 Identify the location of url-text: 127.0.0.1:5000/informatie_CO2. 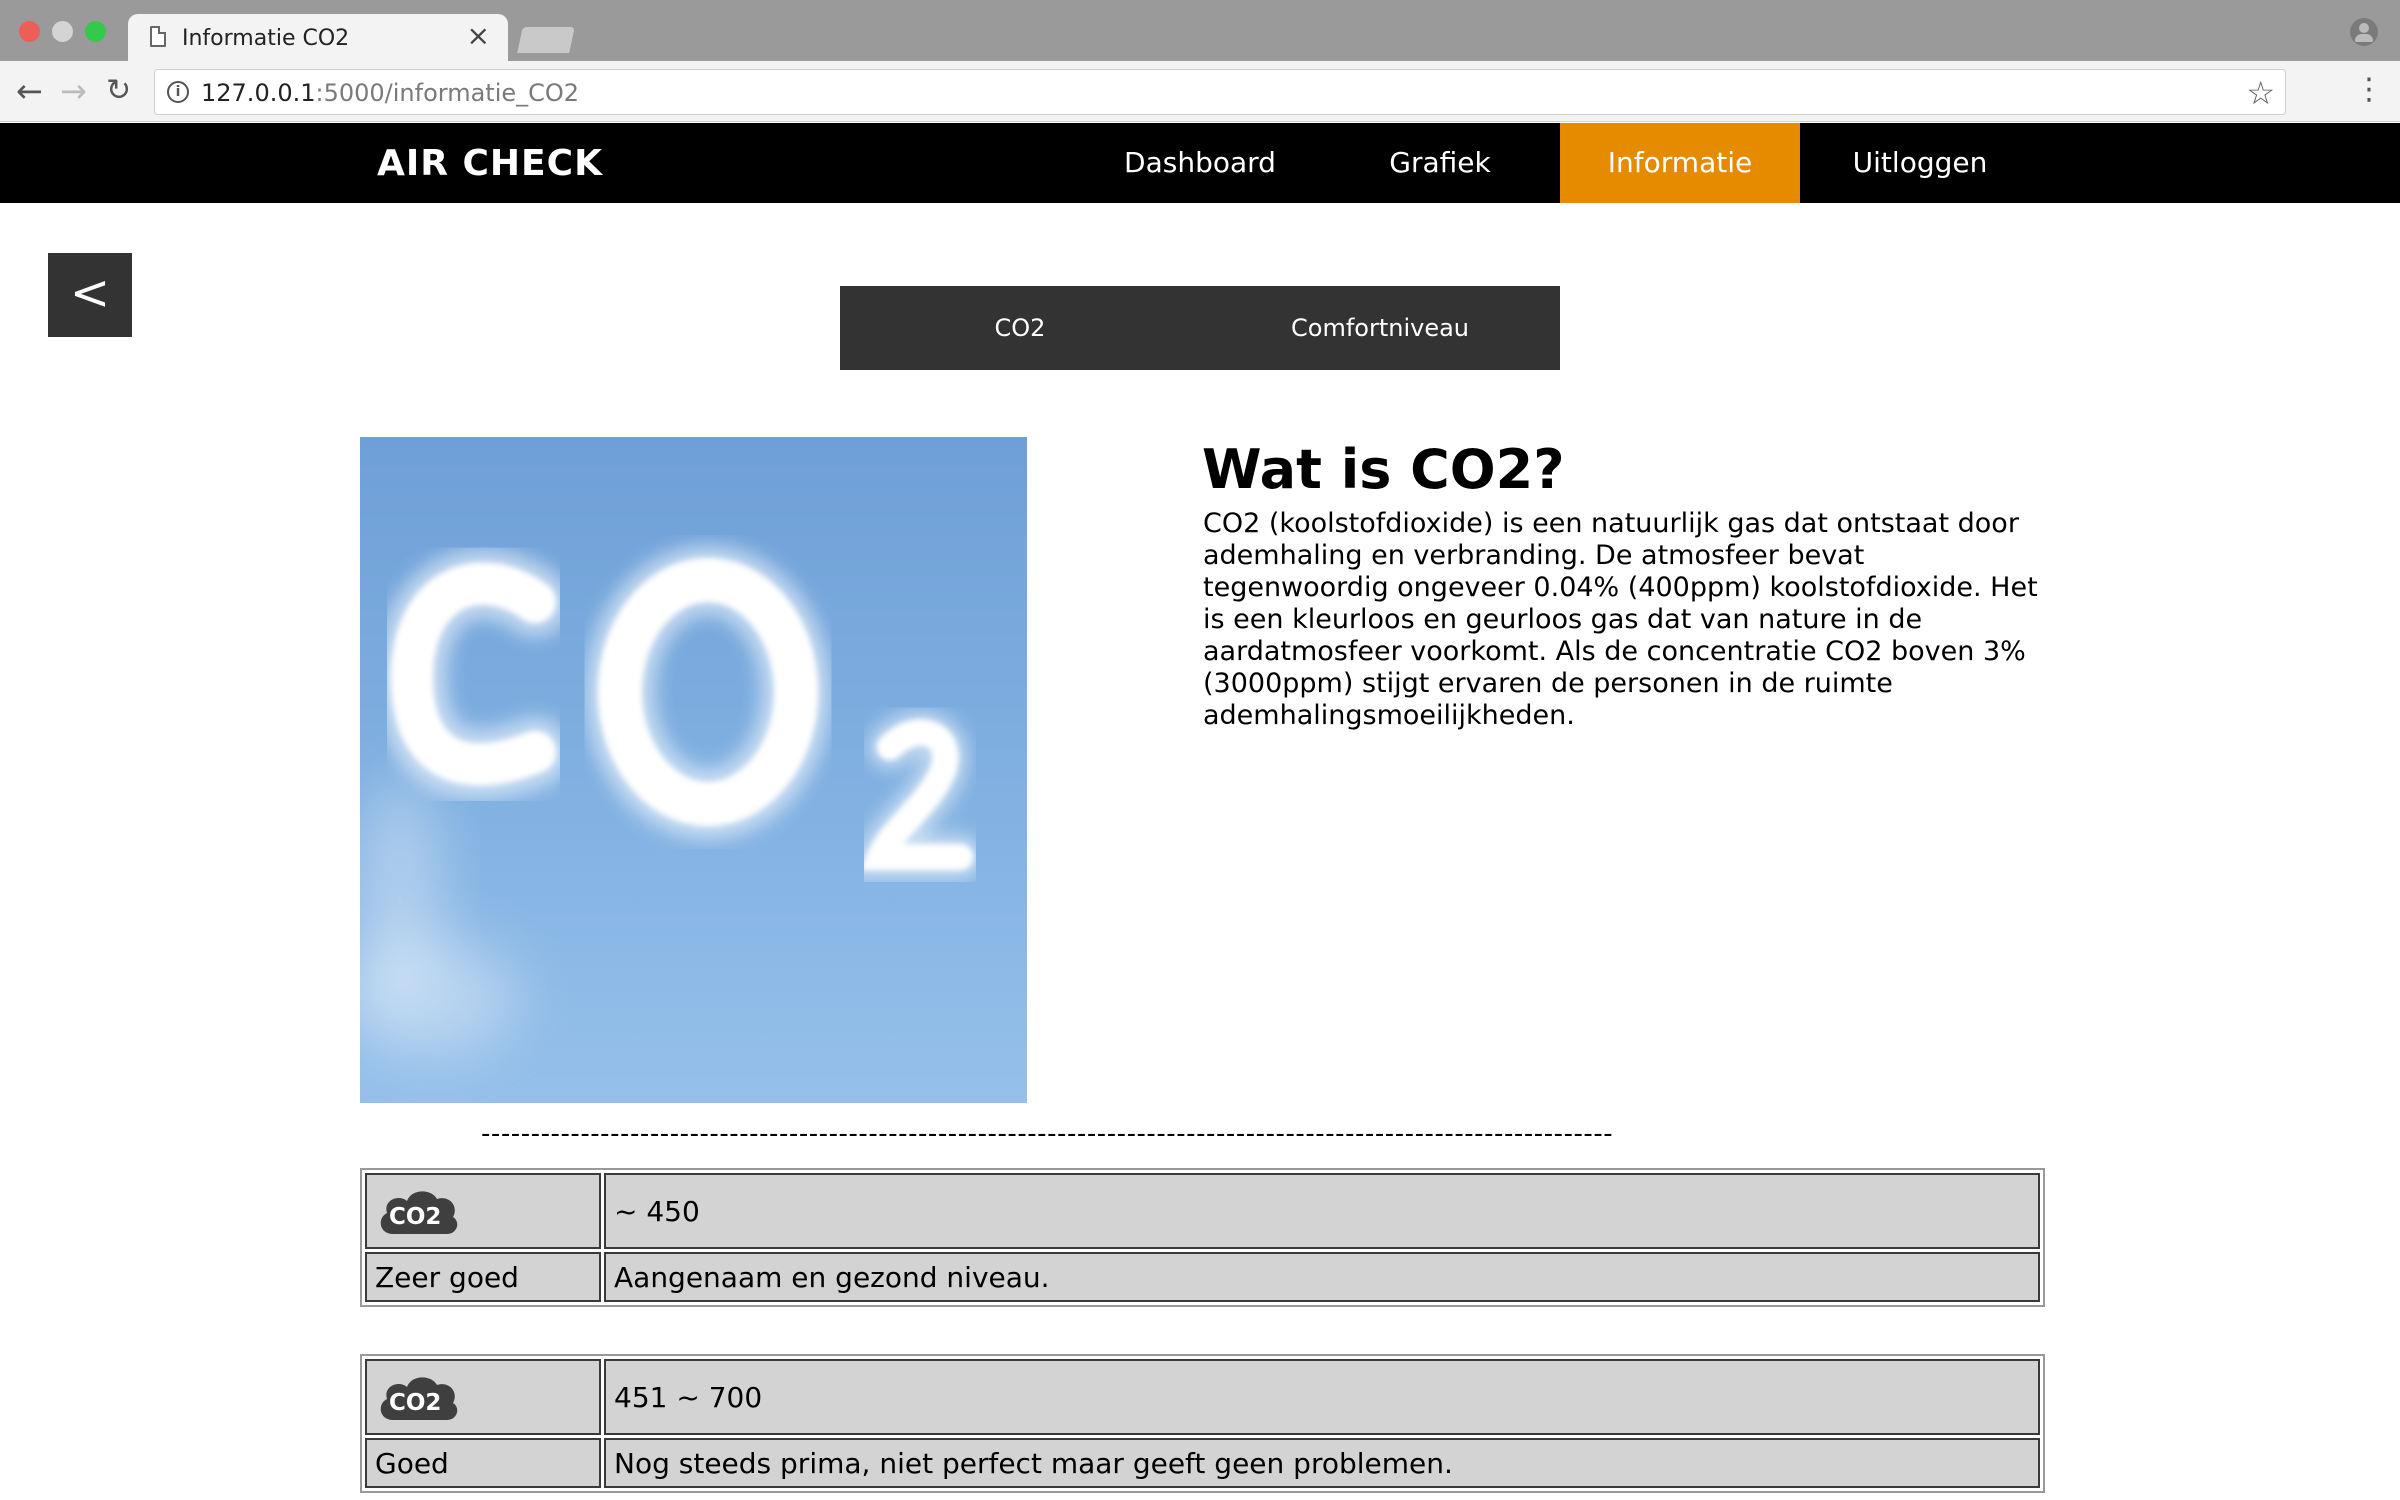
(390, 93).